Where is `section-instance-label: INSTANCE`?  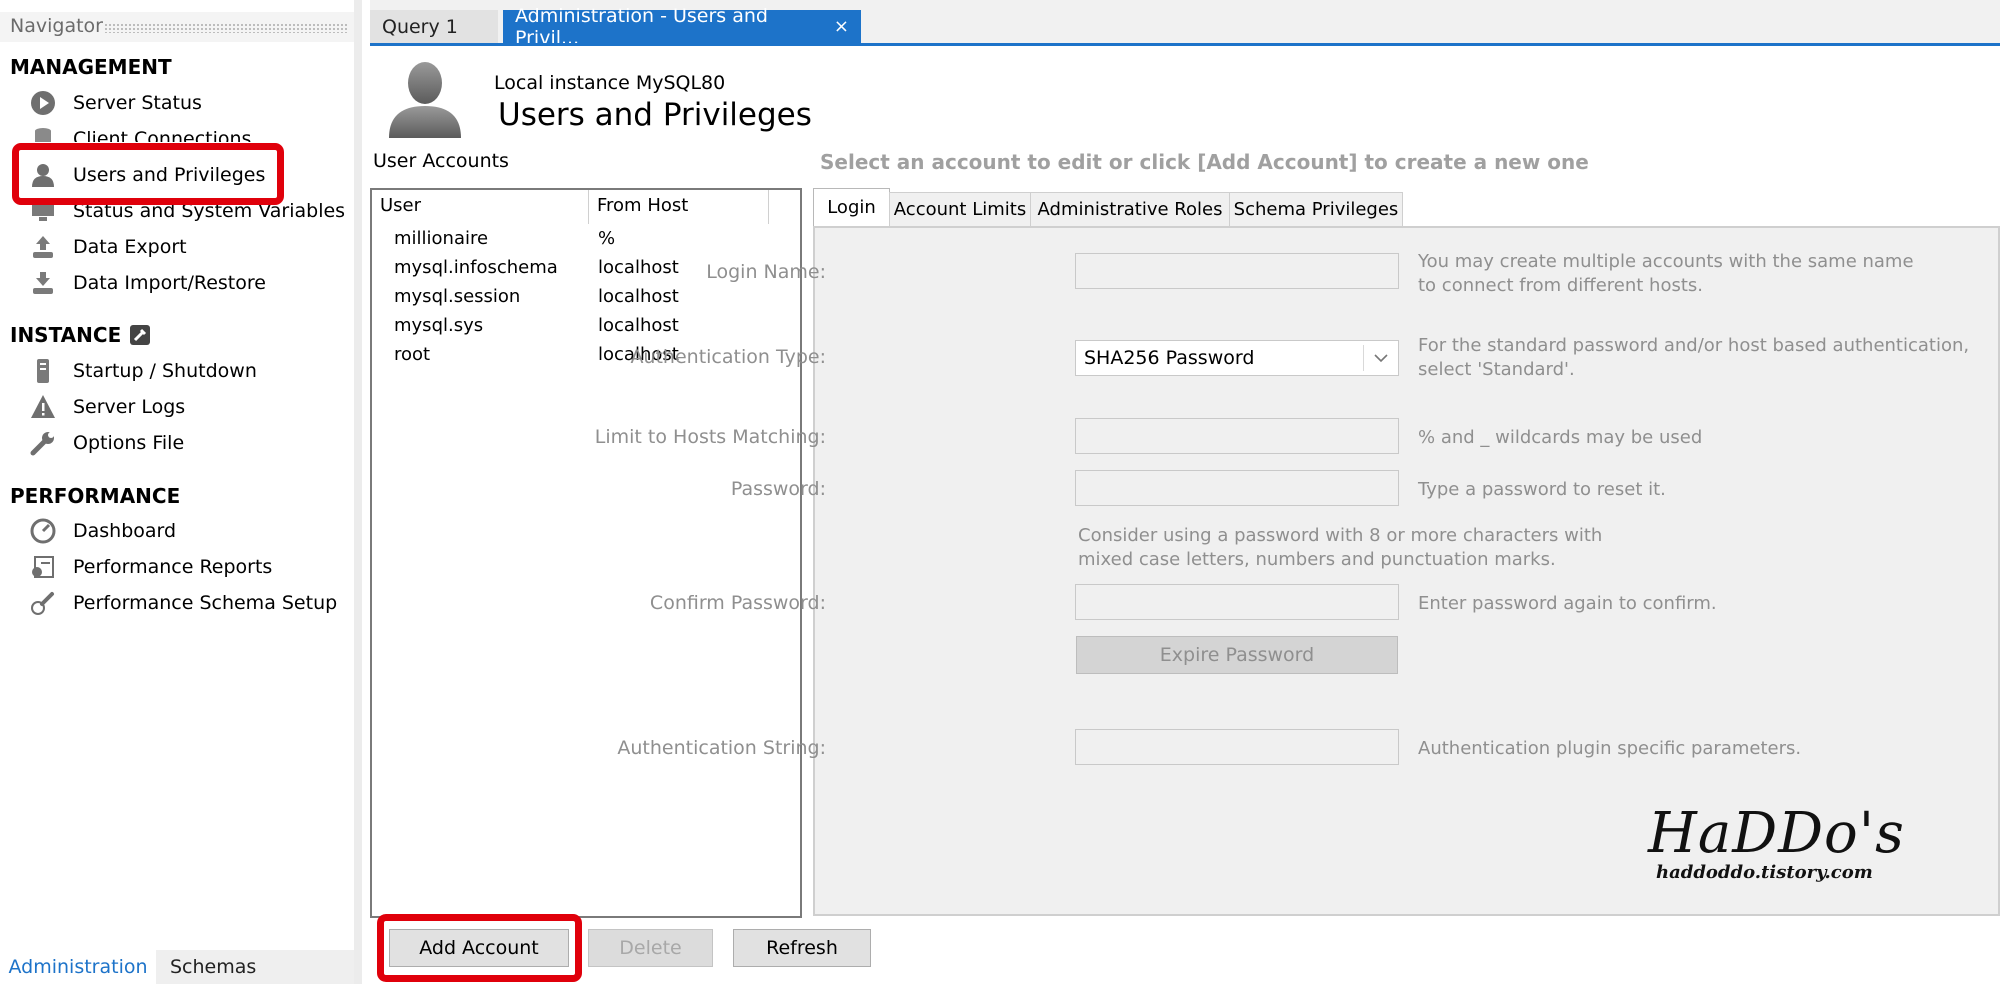 section-instance-label: INSTANCE is located at coordinates (66, 335).